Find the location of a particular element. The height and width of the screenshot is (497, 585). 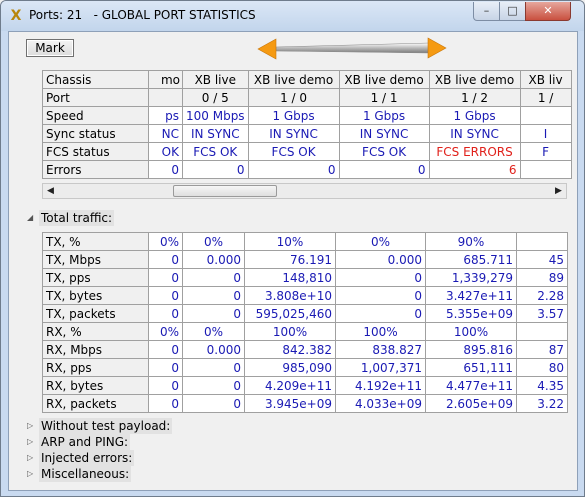

section-label: Injected errors: is located at coordinates (87, 458).